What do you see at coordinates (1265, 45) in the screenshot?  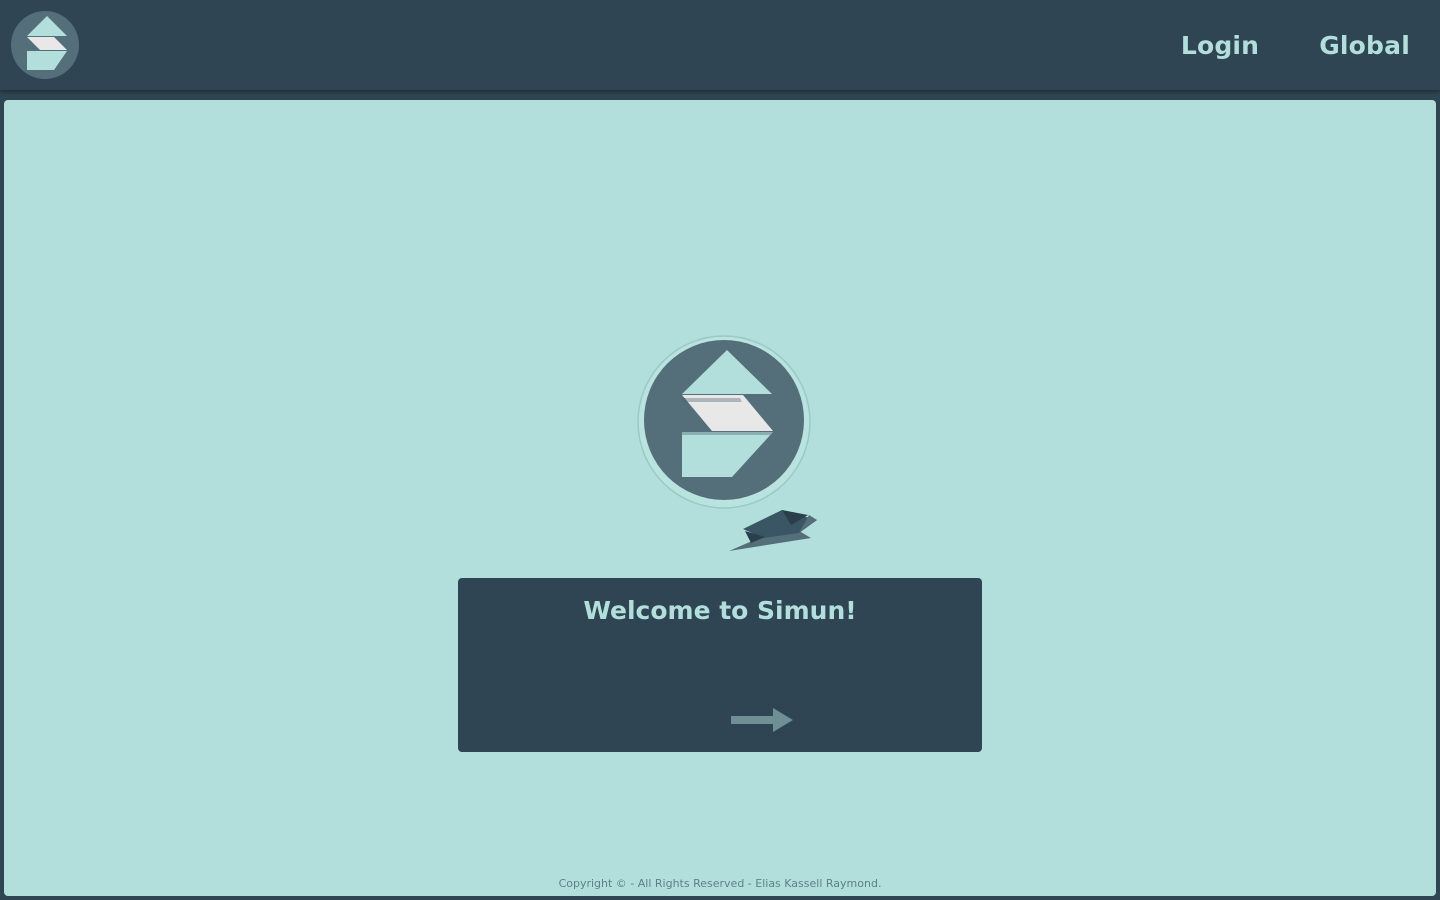 I see `main-nav: Login Global` at bounding box center [1265, 45].